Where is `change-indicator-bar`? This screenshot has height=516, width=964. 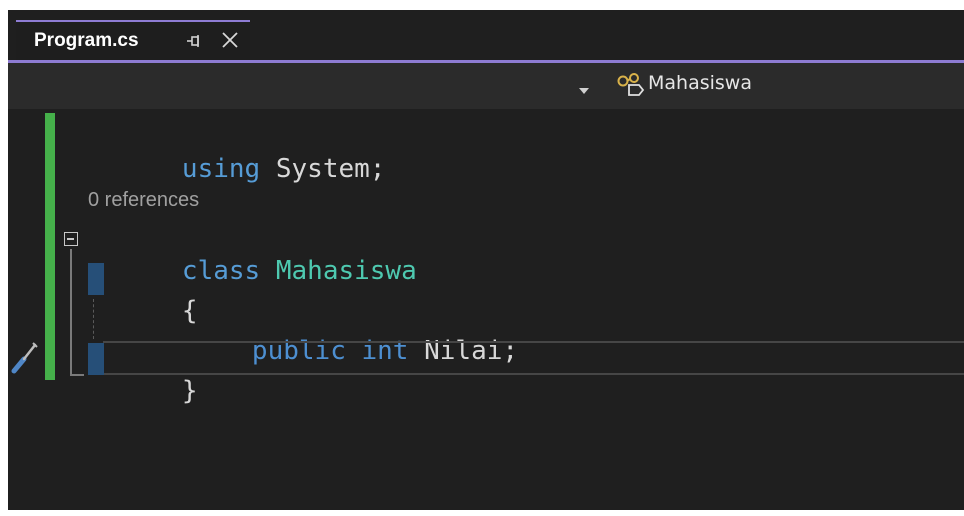 change-indicator-bar is located at coordinates (50, 246).